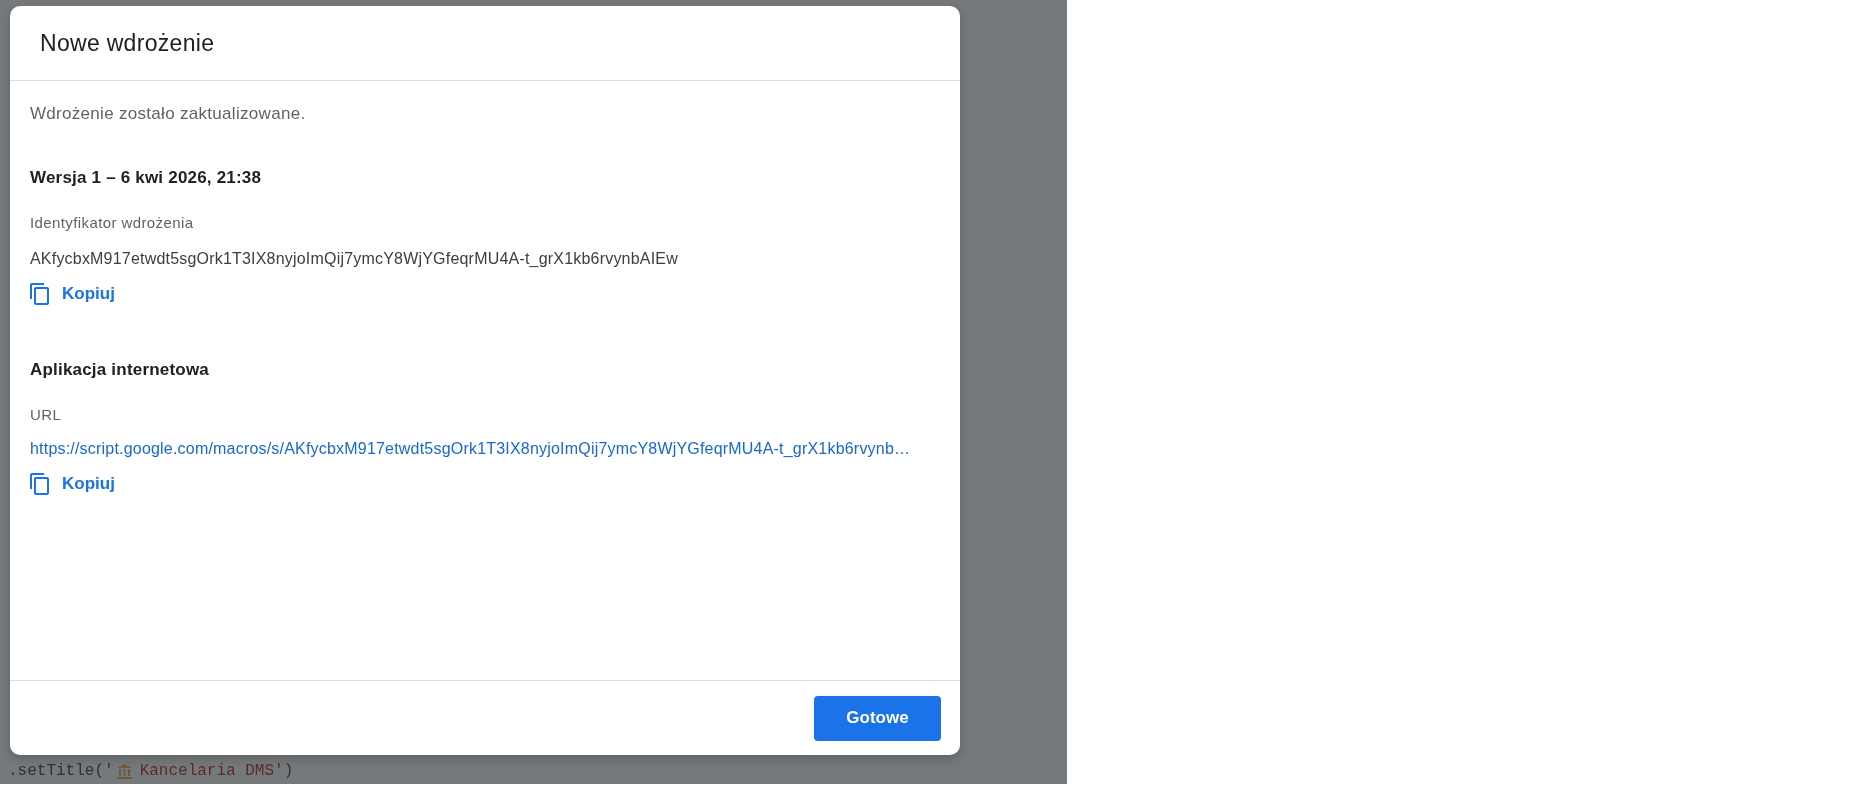  Describe the element at coordinates (61, 771) in the screenshot. I see `code-text: .setTitle('` at that location.